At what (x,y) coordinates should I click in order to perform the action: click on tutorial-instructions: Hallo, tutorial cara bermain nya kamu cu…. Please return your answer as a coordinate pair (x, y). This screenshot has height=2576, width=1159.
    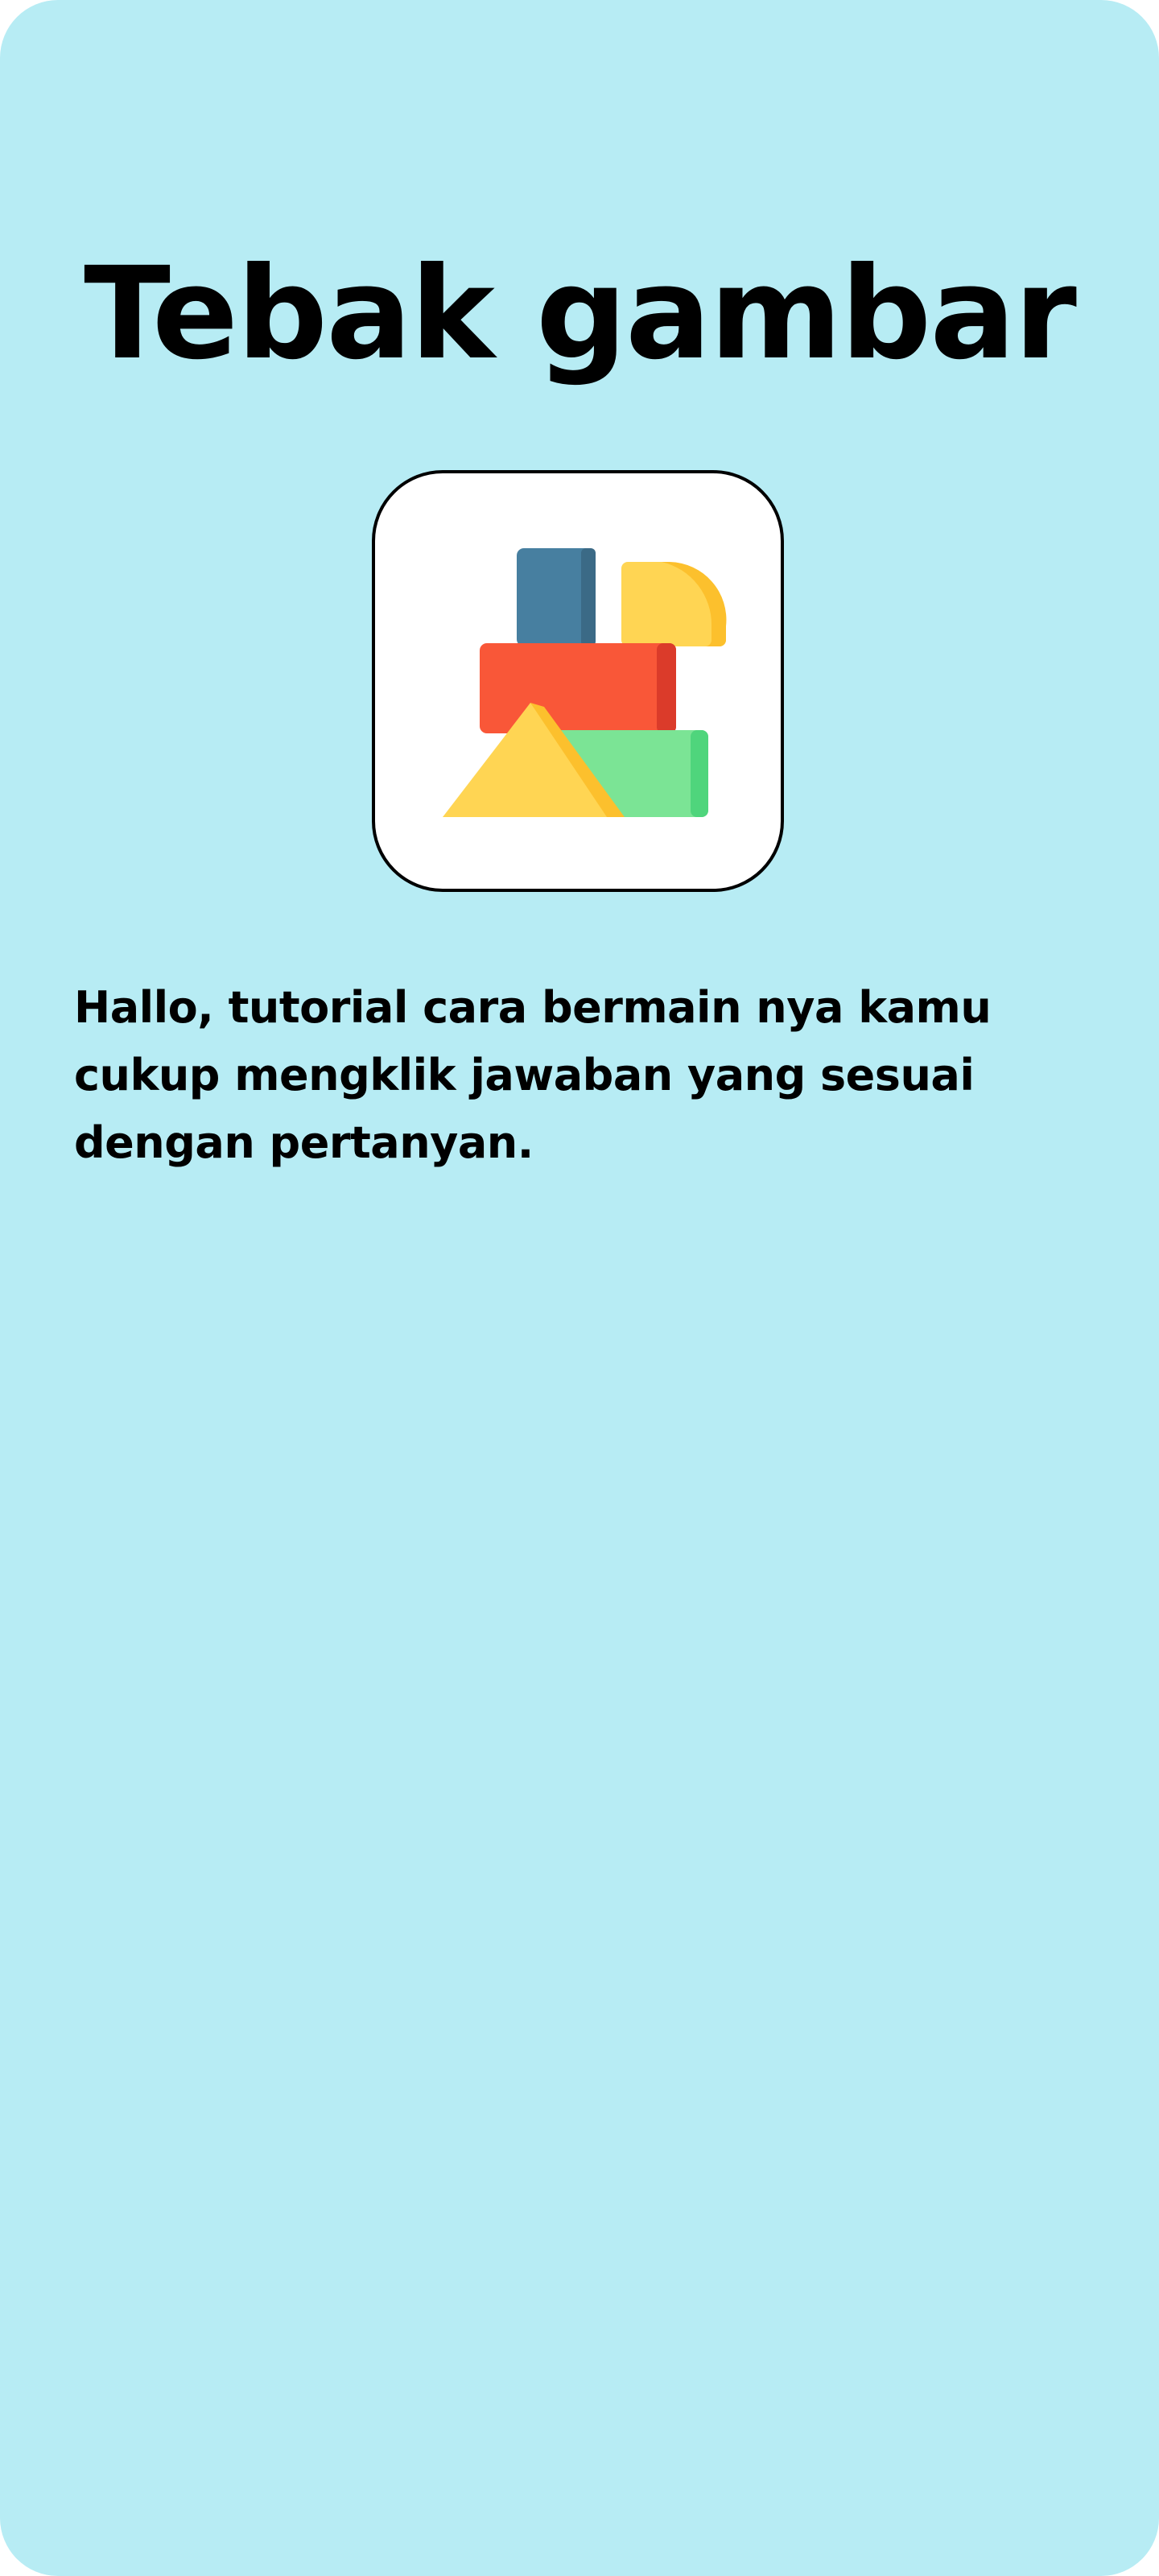
    Looking at the image, I should click on (533, 1075).